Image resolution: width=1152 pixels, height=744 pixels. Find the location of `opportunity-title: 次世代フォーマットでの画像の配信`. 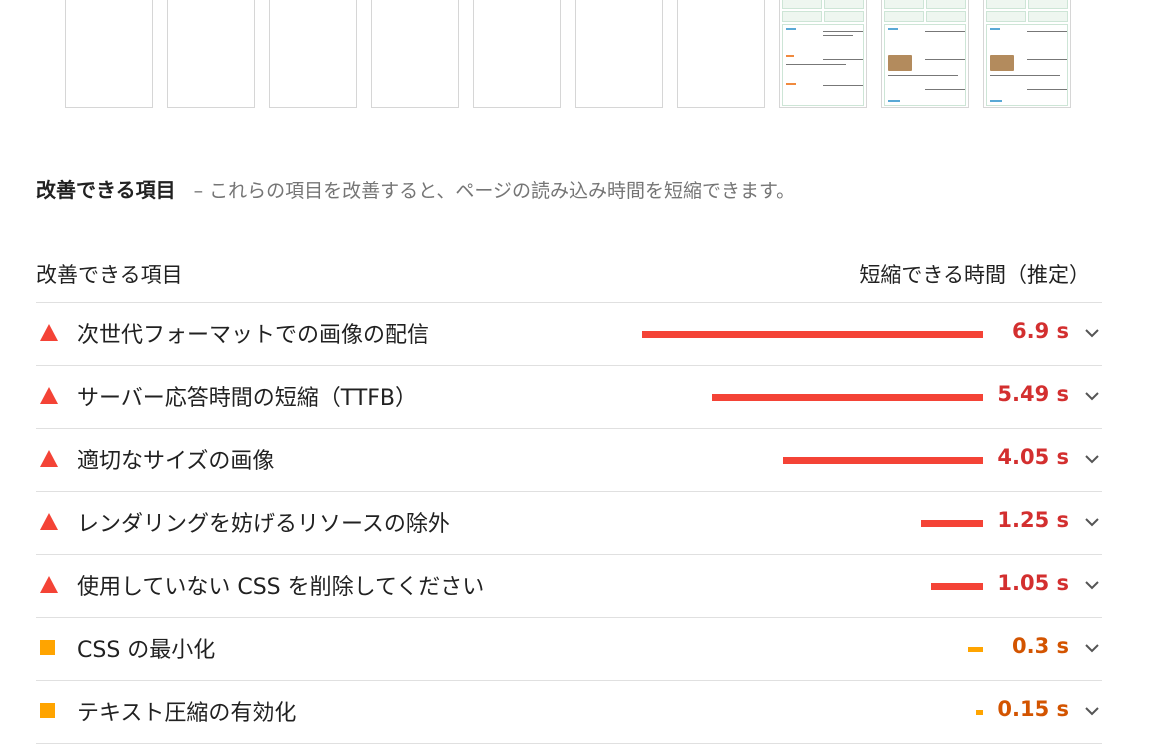

opportunity-title: 次世代フォーマットでの画像の配信 is located at coordinates (253, 335).